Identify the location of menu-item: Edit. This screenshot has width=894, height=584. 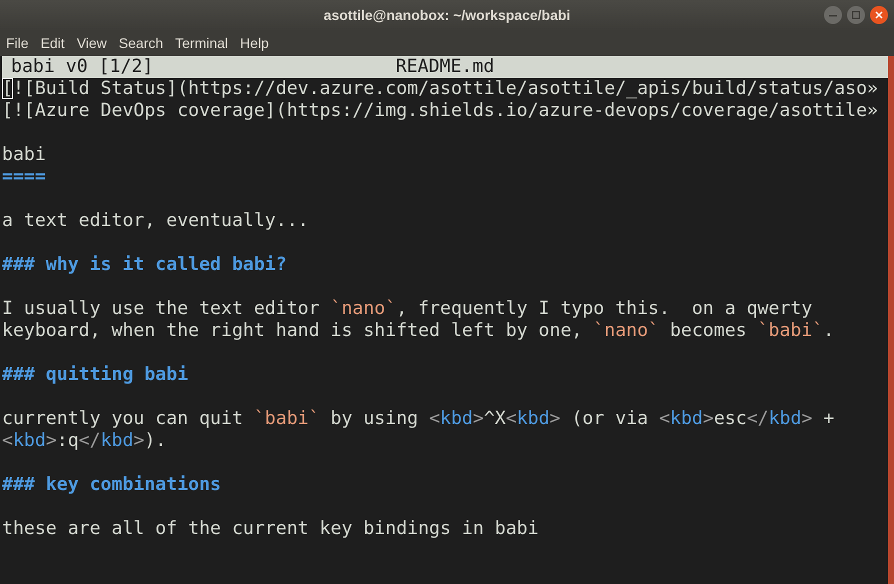
(52, 43).